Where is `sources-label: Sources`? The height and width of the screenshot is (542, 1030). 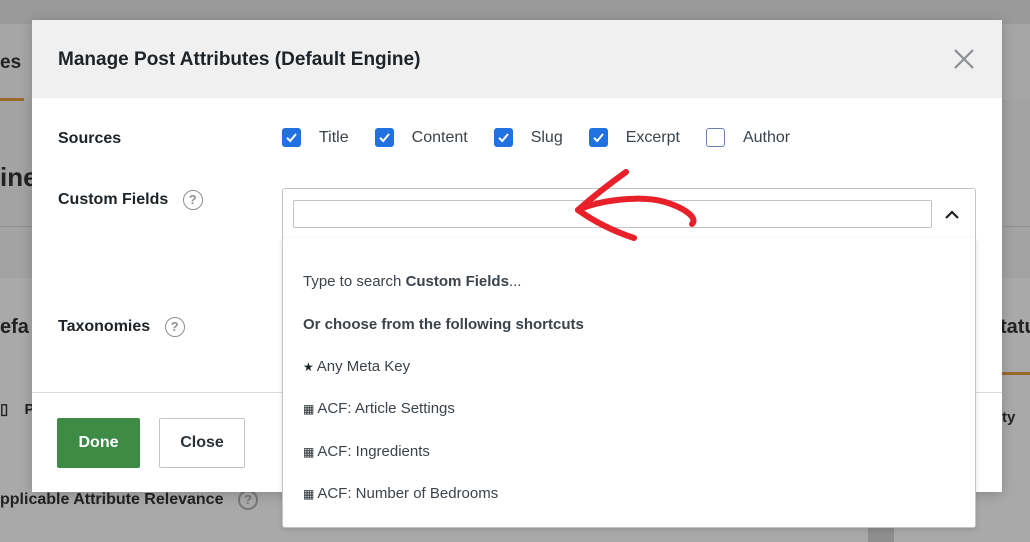 sources-label: Sources is located at coordinates (90, 138).